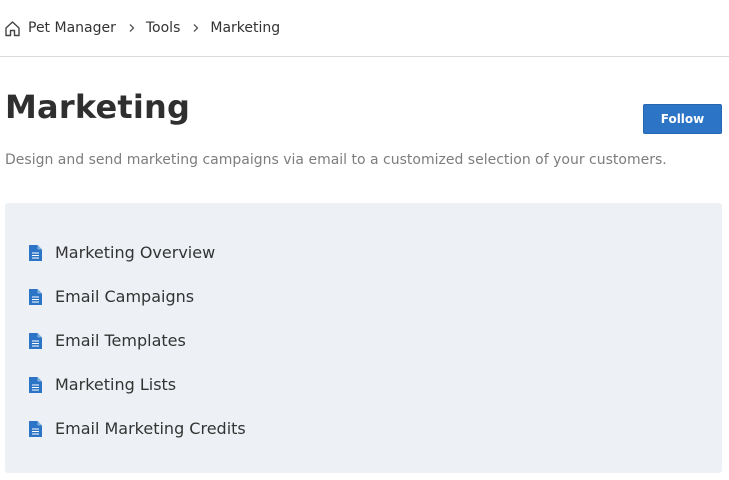 The height and width of the screenshot is (480, 729). Describe the element at coordinates (363, 428) in the screenshot. I see `article-item-email-marketing-credits: Email Marketing Credits` at that location.